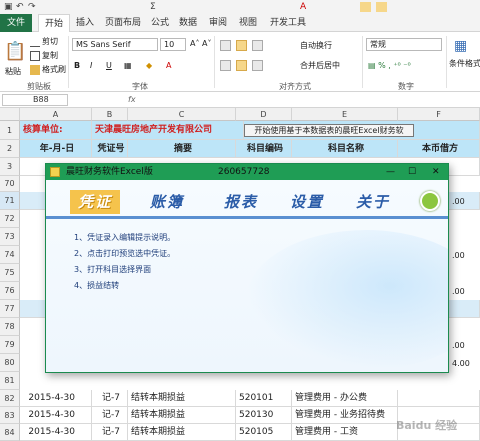 The height and width of the screenshot is (441, 480). I want to click on tab-page-layout: 页面布局, so click(123, 23).